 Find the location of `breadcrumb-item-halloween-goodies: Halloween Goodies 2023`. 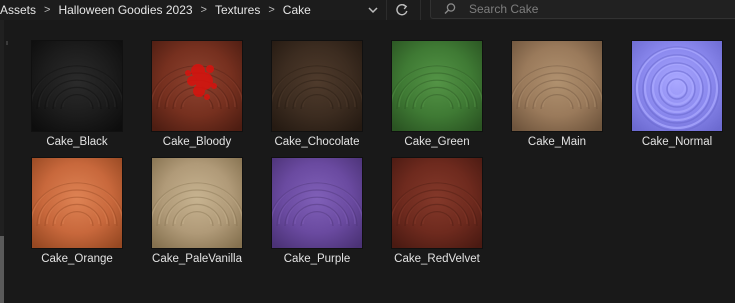

breadcrumb-item-halloween-goodies: Halloween Goodies 2023 is located at coordinates (125, 10).